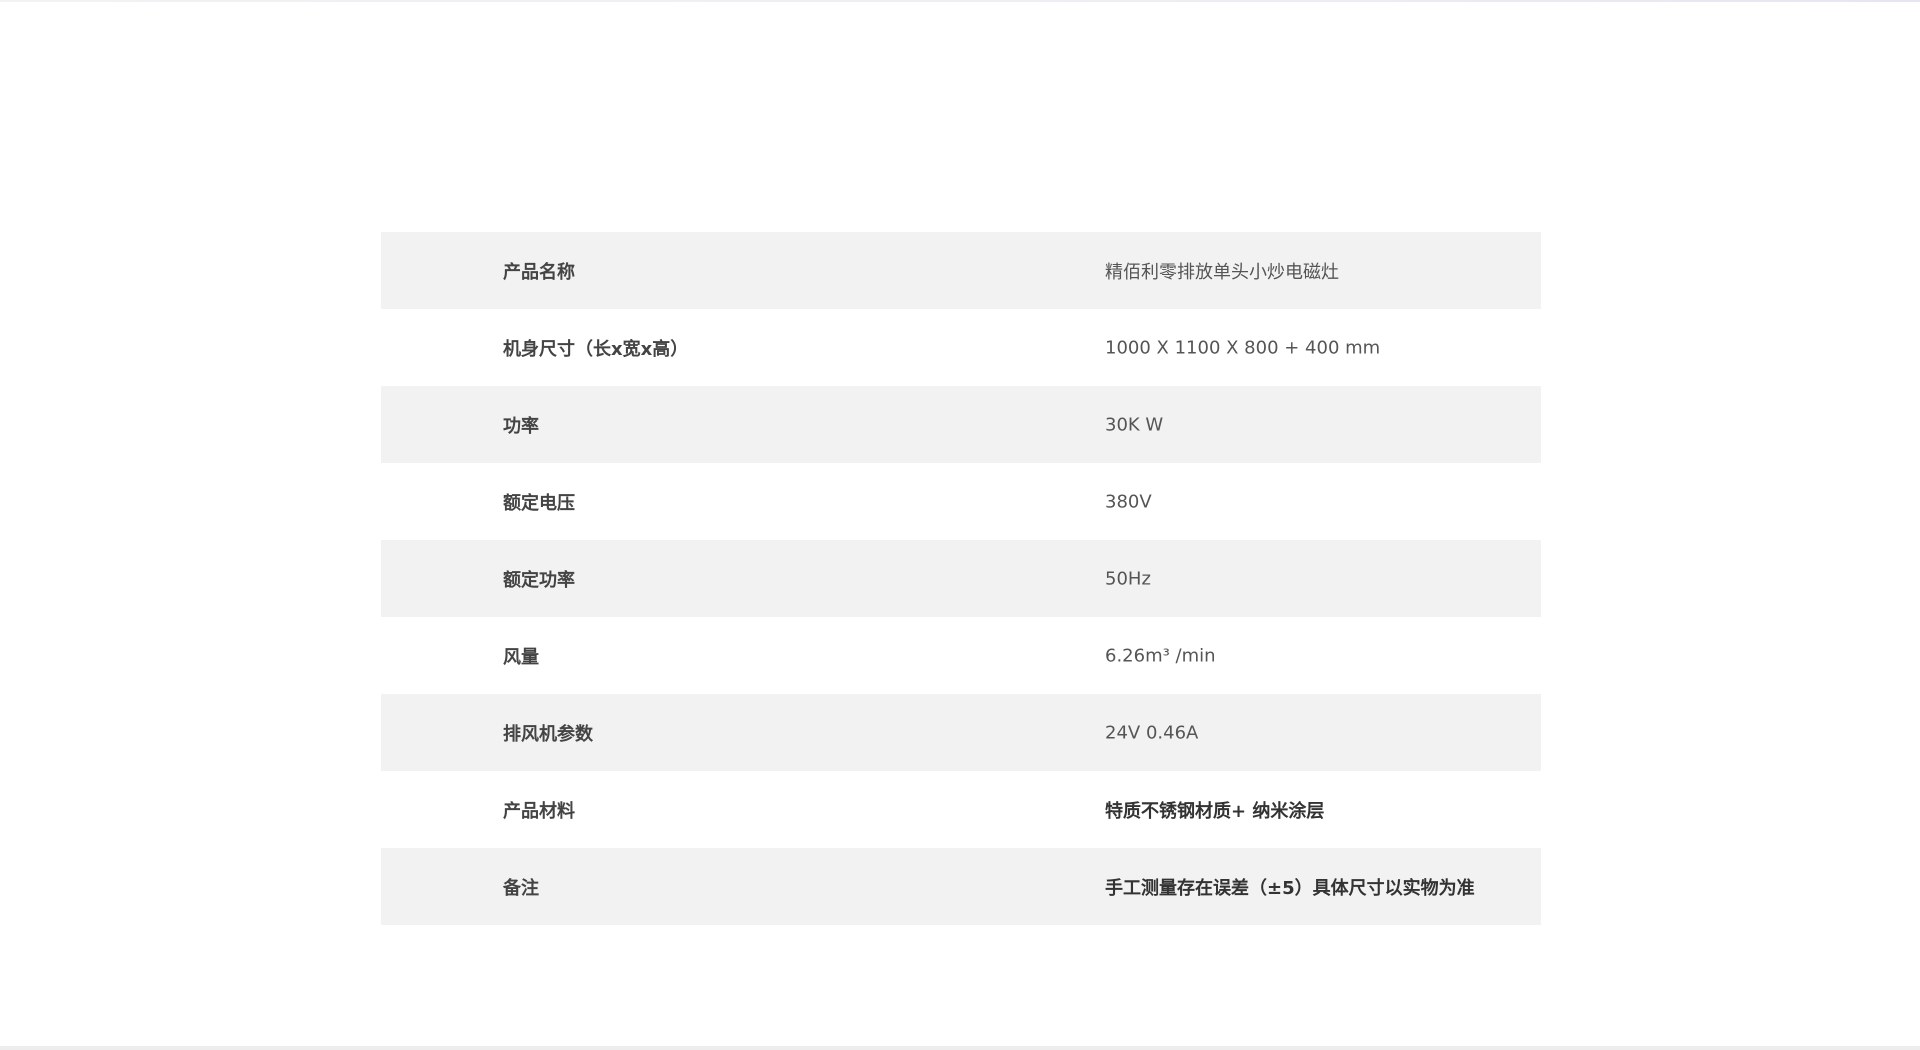 The image size is (1920, 1050). What do you see at coordinates (1222, 272) in the screenshot?
I see `spec-value: 精佰利零排放单头小炒电磁灶` at bounding box center [1222, 272].